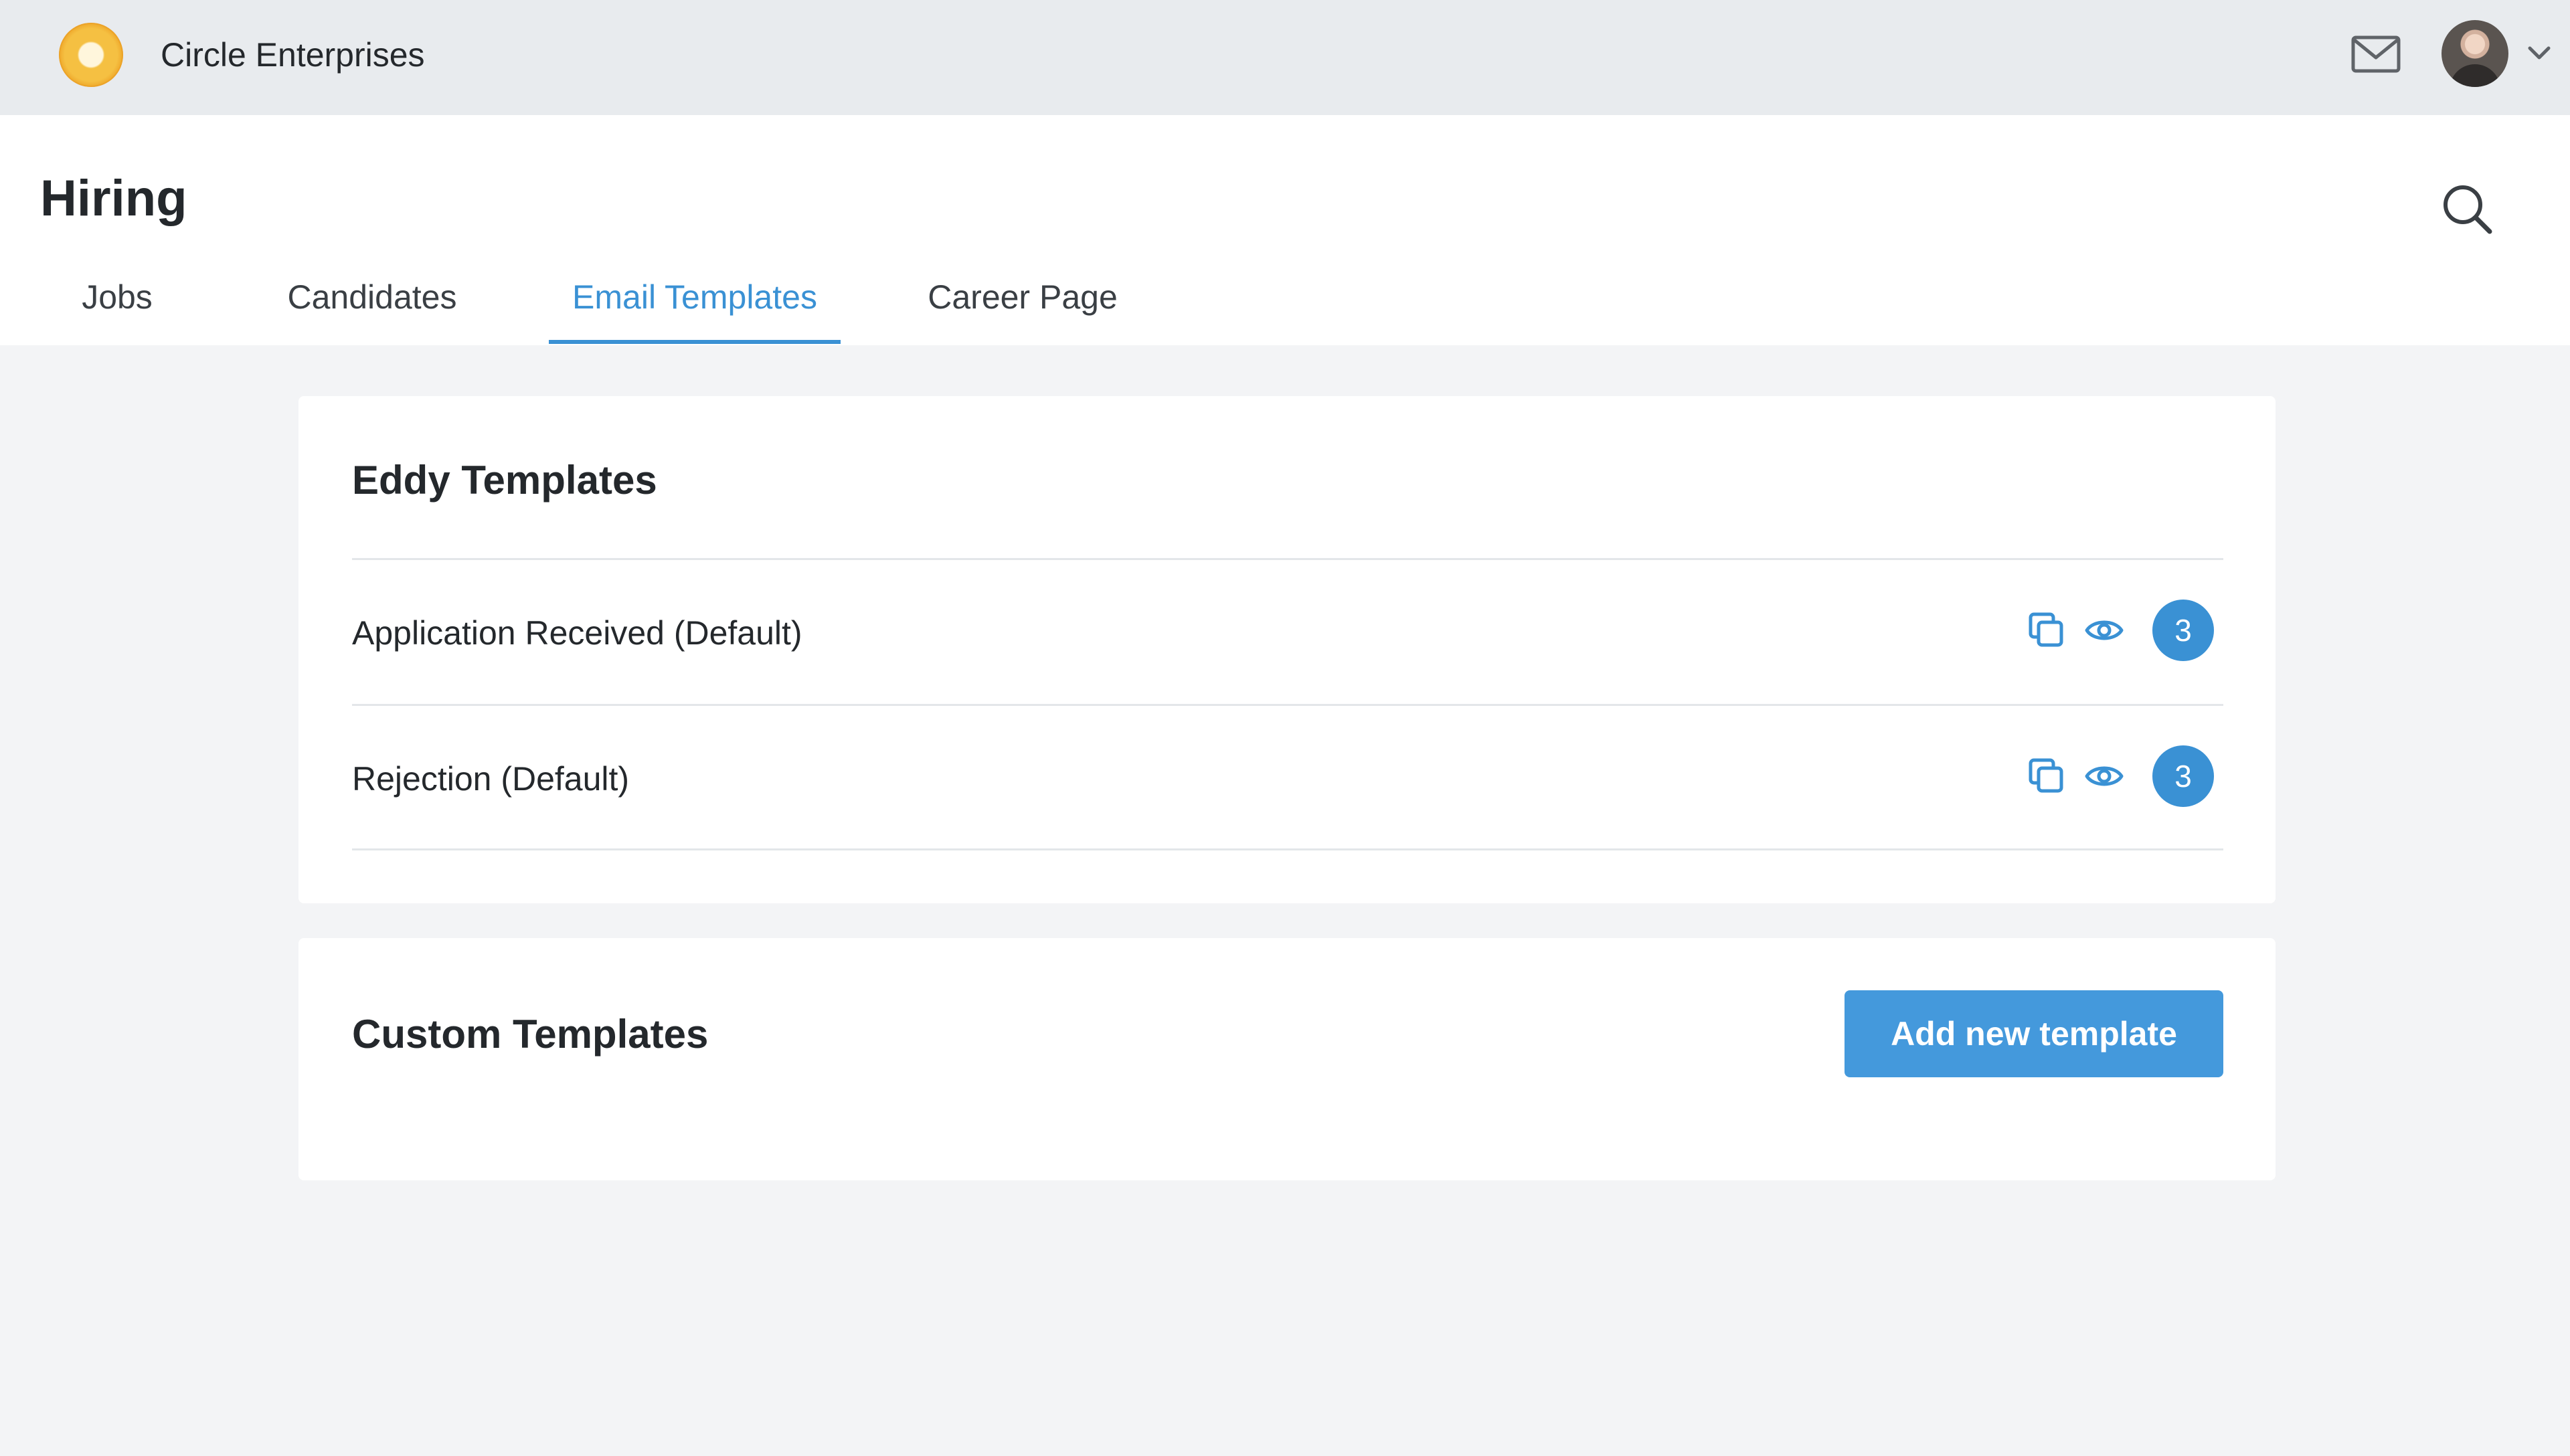 The image size is (2570, 1456). I want to click on custom-templates-title: Custom Templates, so click(530, 1034).